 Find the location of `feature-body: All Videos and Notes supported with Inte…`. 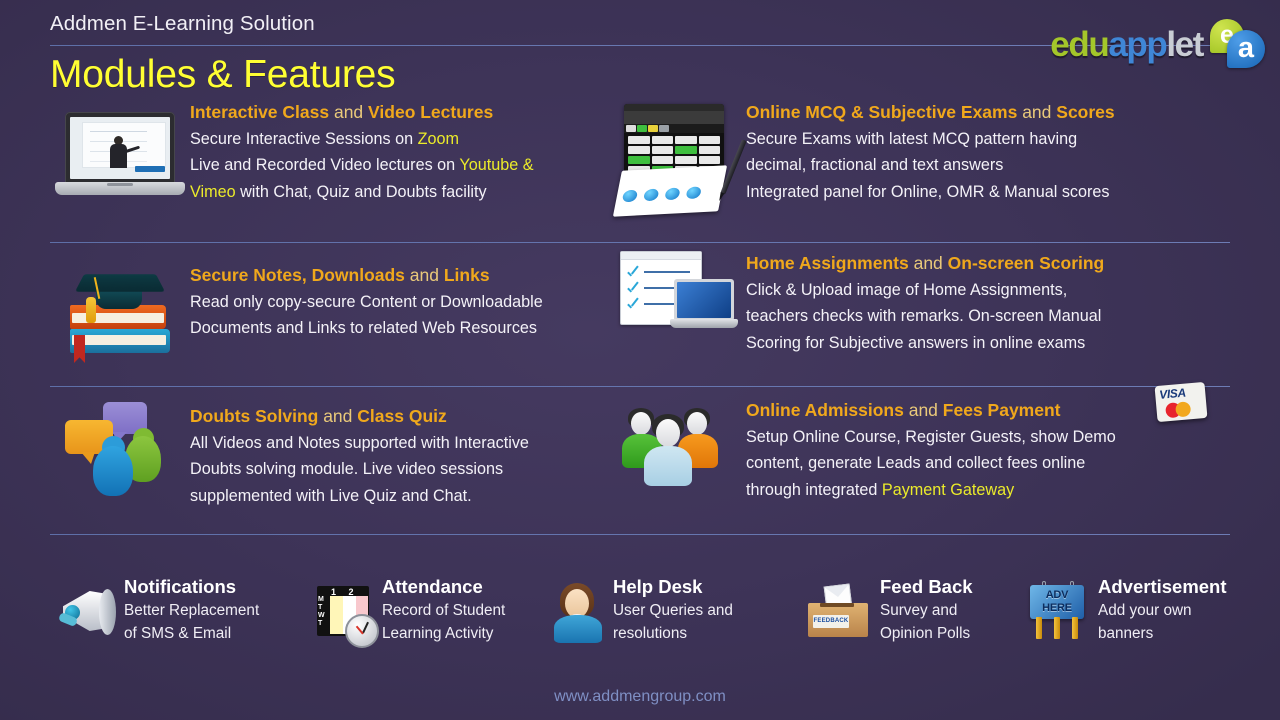

feature-body: All Videos and Notes supported with Inte… is located at coordinates (395, 469).